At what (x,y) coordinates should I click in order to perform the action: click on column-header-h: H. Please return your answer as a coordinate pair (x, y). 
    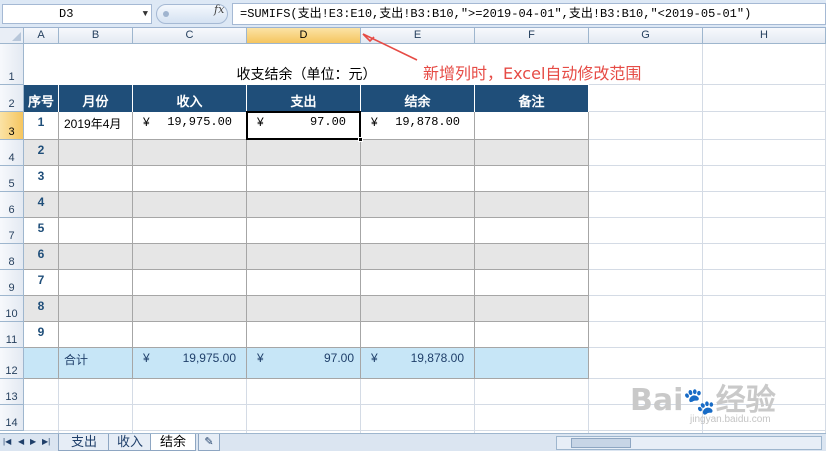
    Looking at the image, I should click on (764, 36).